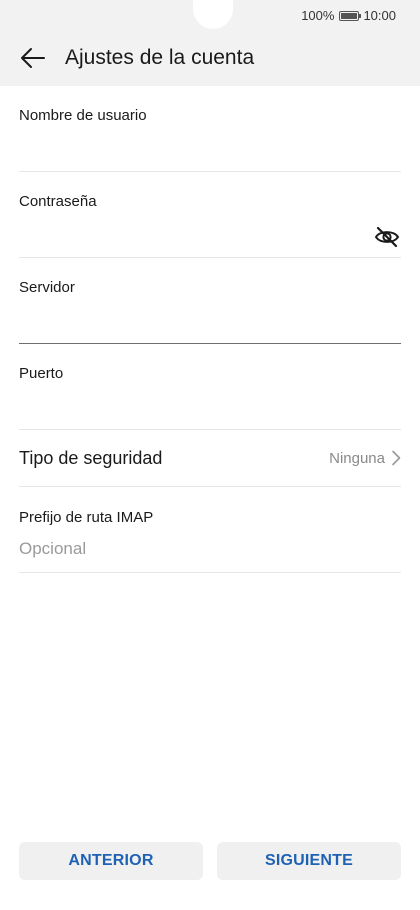 Image resolution: width=420 pixels, height=910 pixels. I want to click on app-header: Ajustes de la cuenta, so click(210, 58).